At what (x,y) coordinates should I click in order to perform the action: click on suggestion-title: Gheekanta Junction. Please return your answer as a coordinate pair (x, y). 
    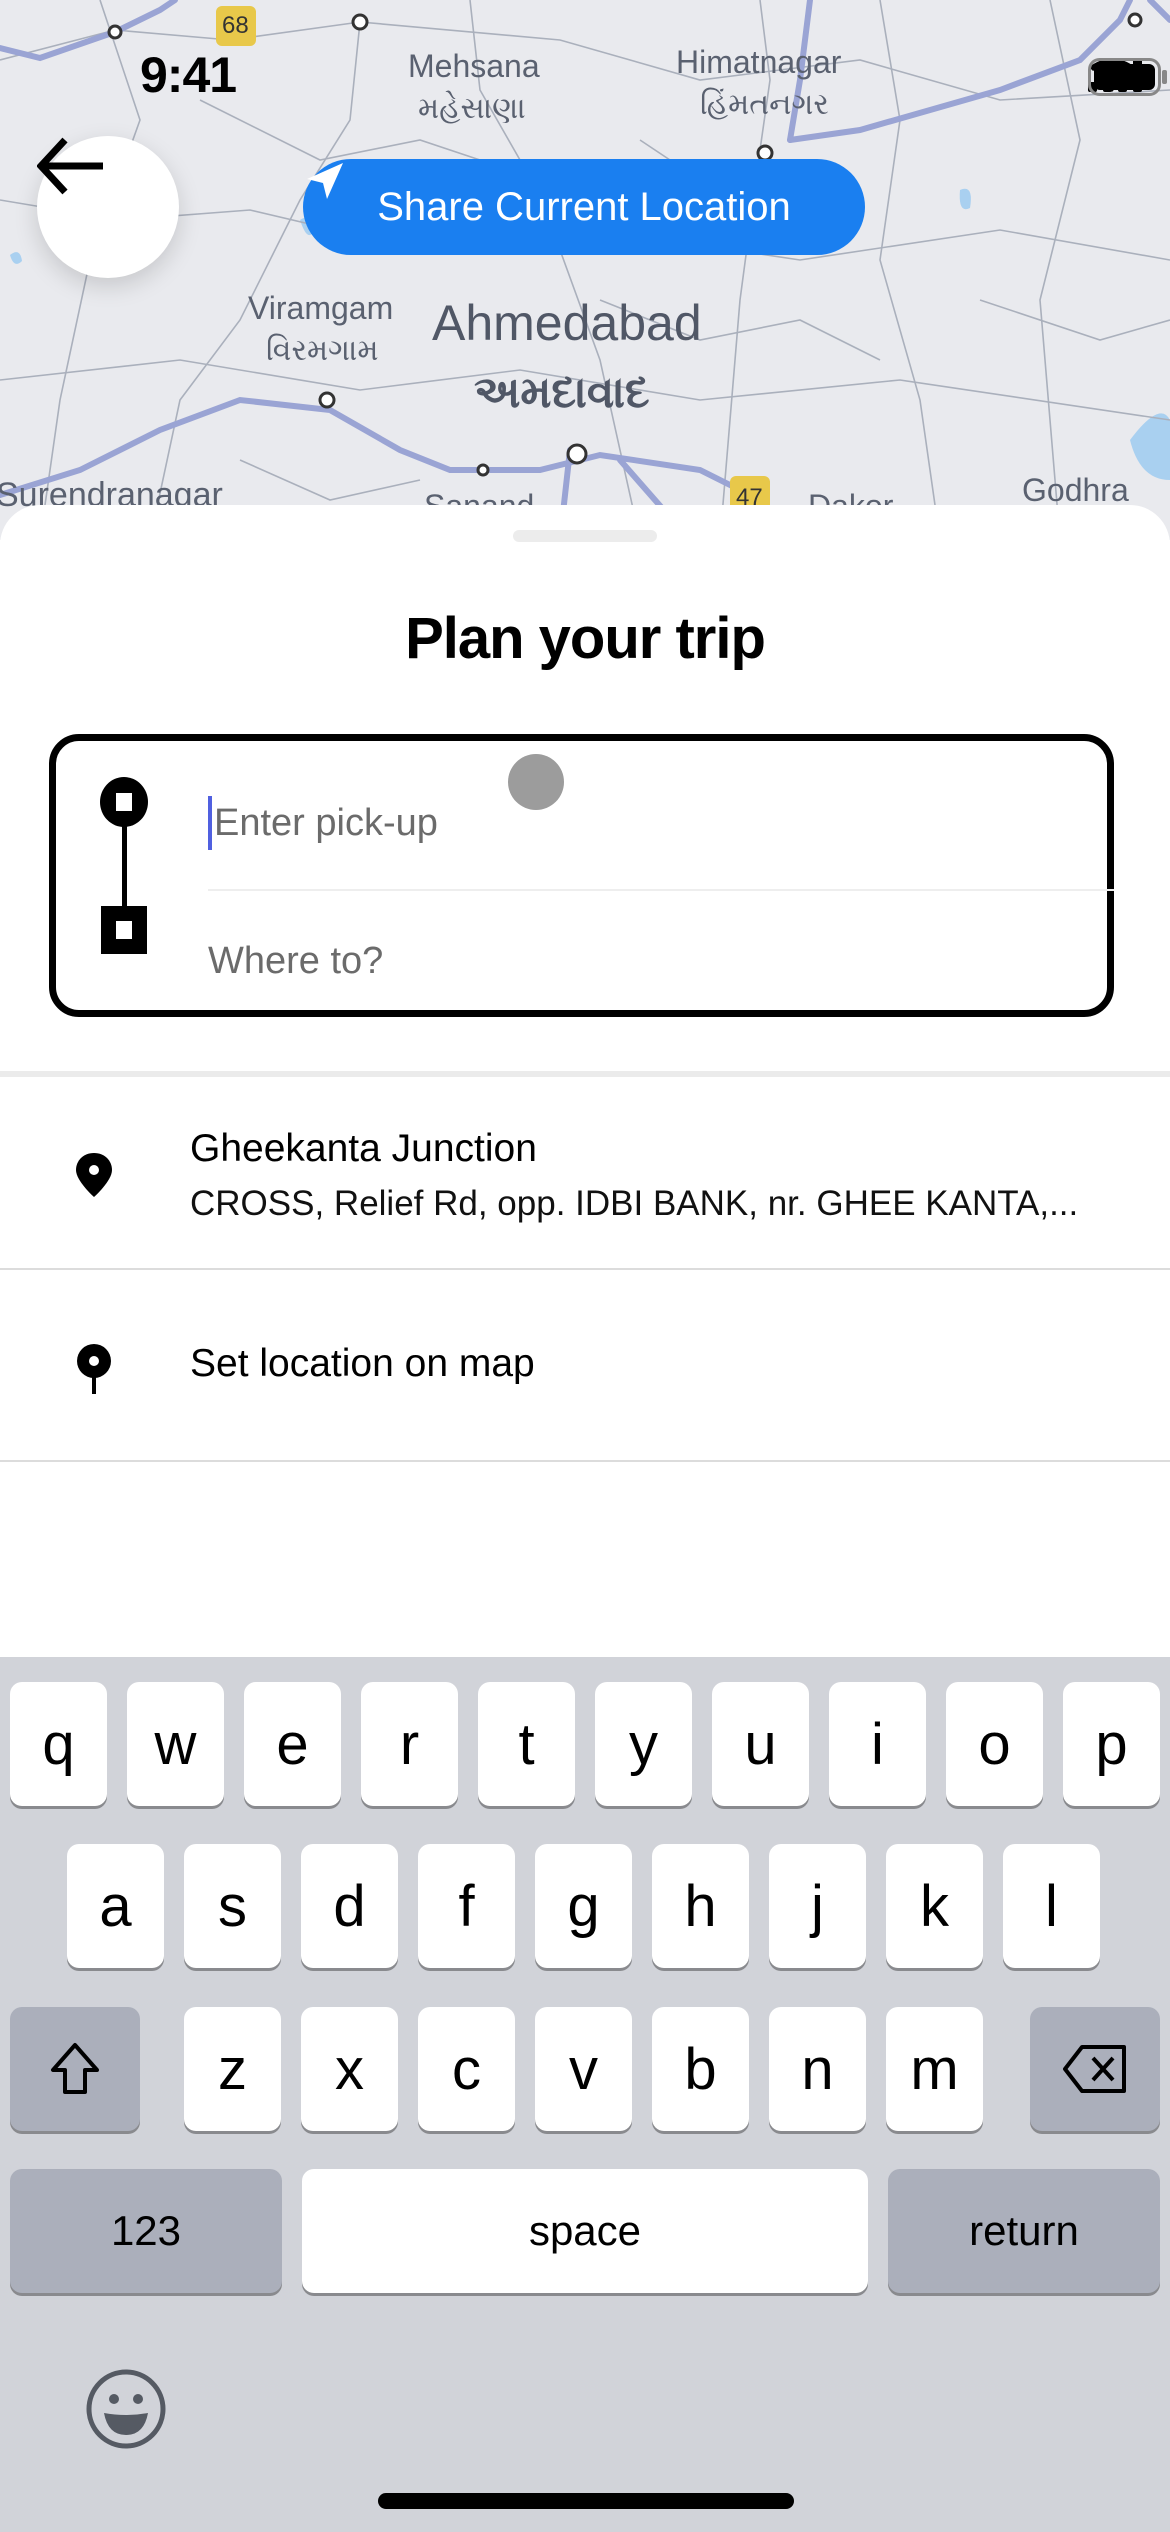
    Looking at the image, I should click on (363, 1148).